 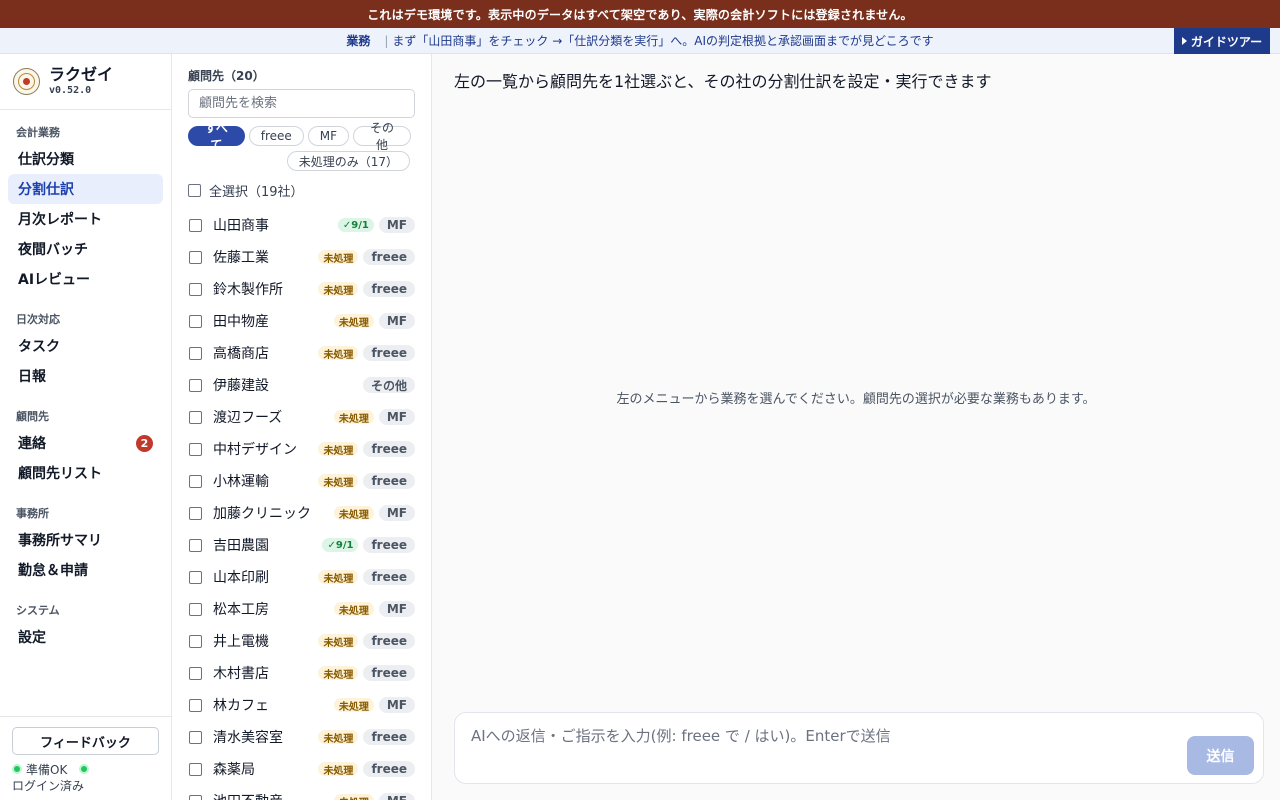 I want to click on nav-item: 連絡 2, so click(x=85, y=443).